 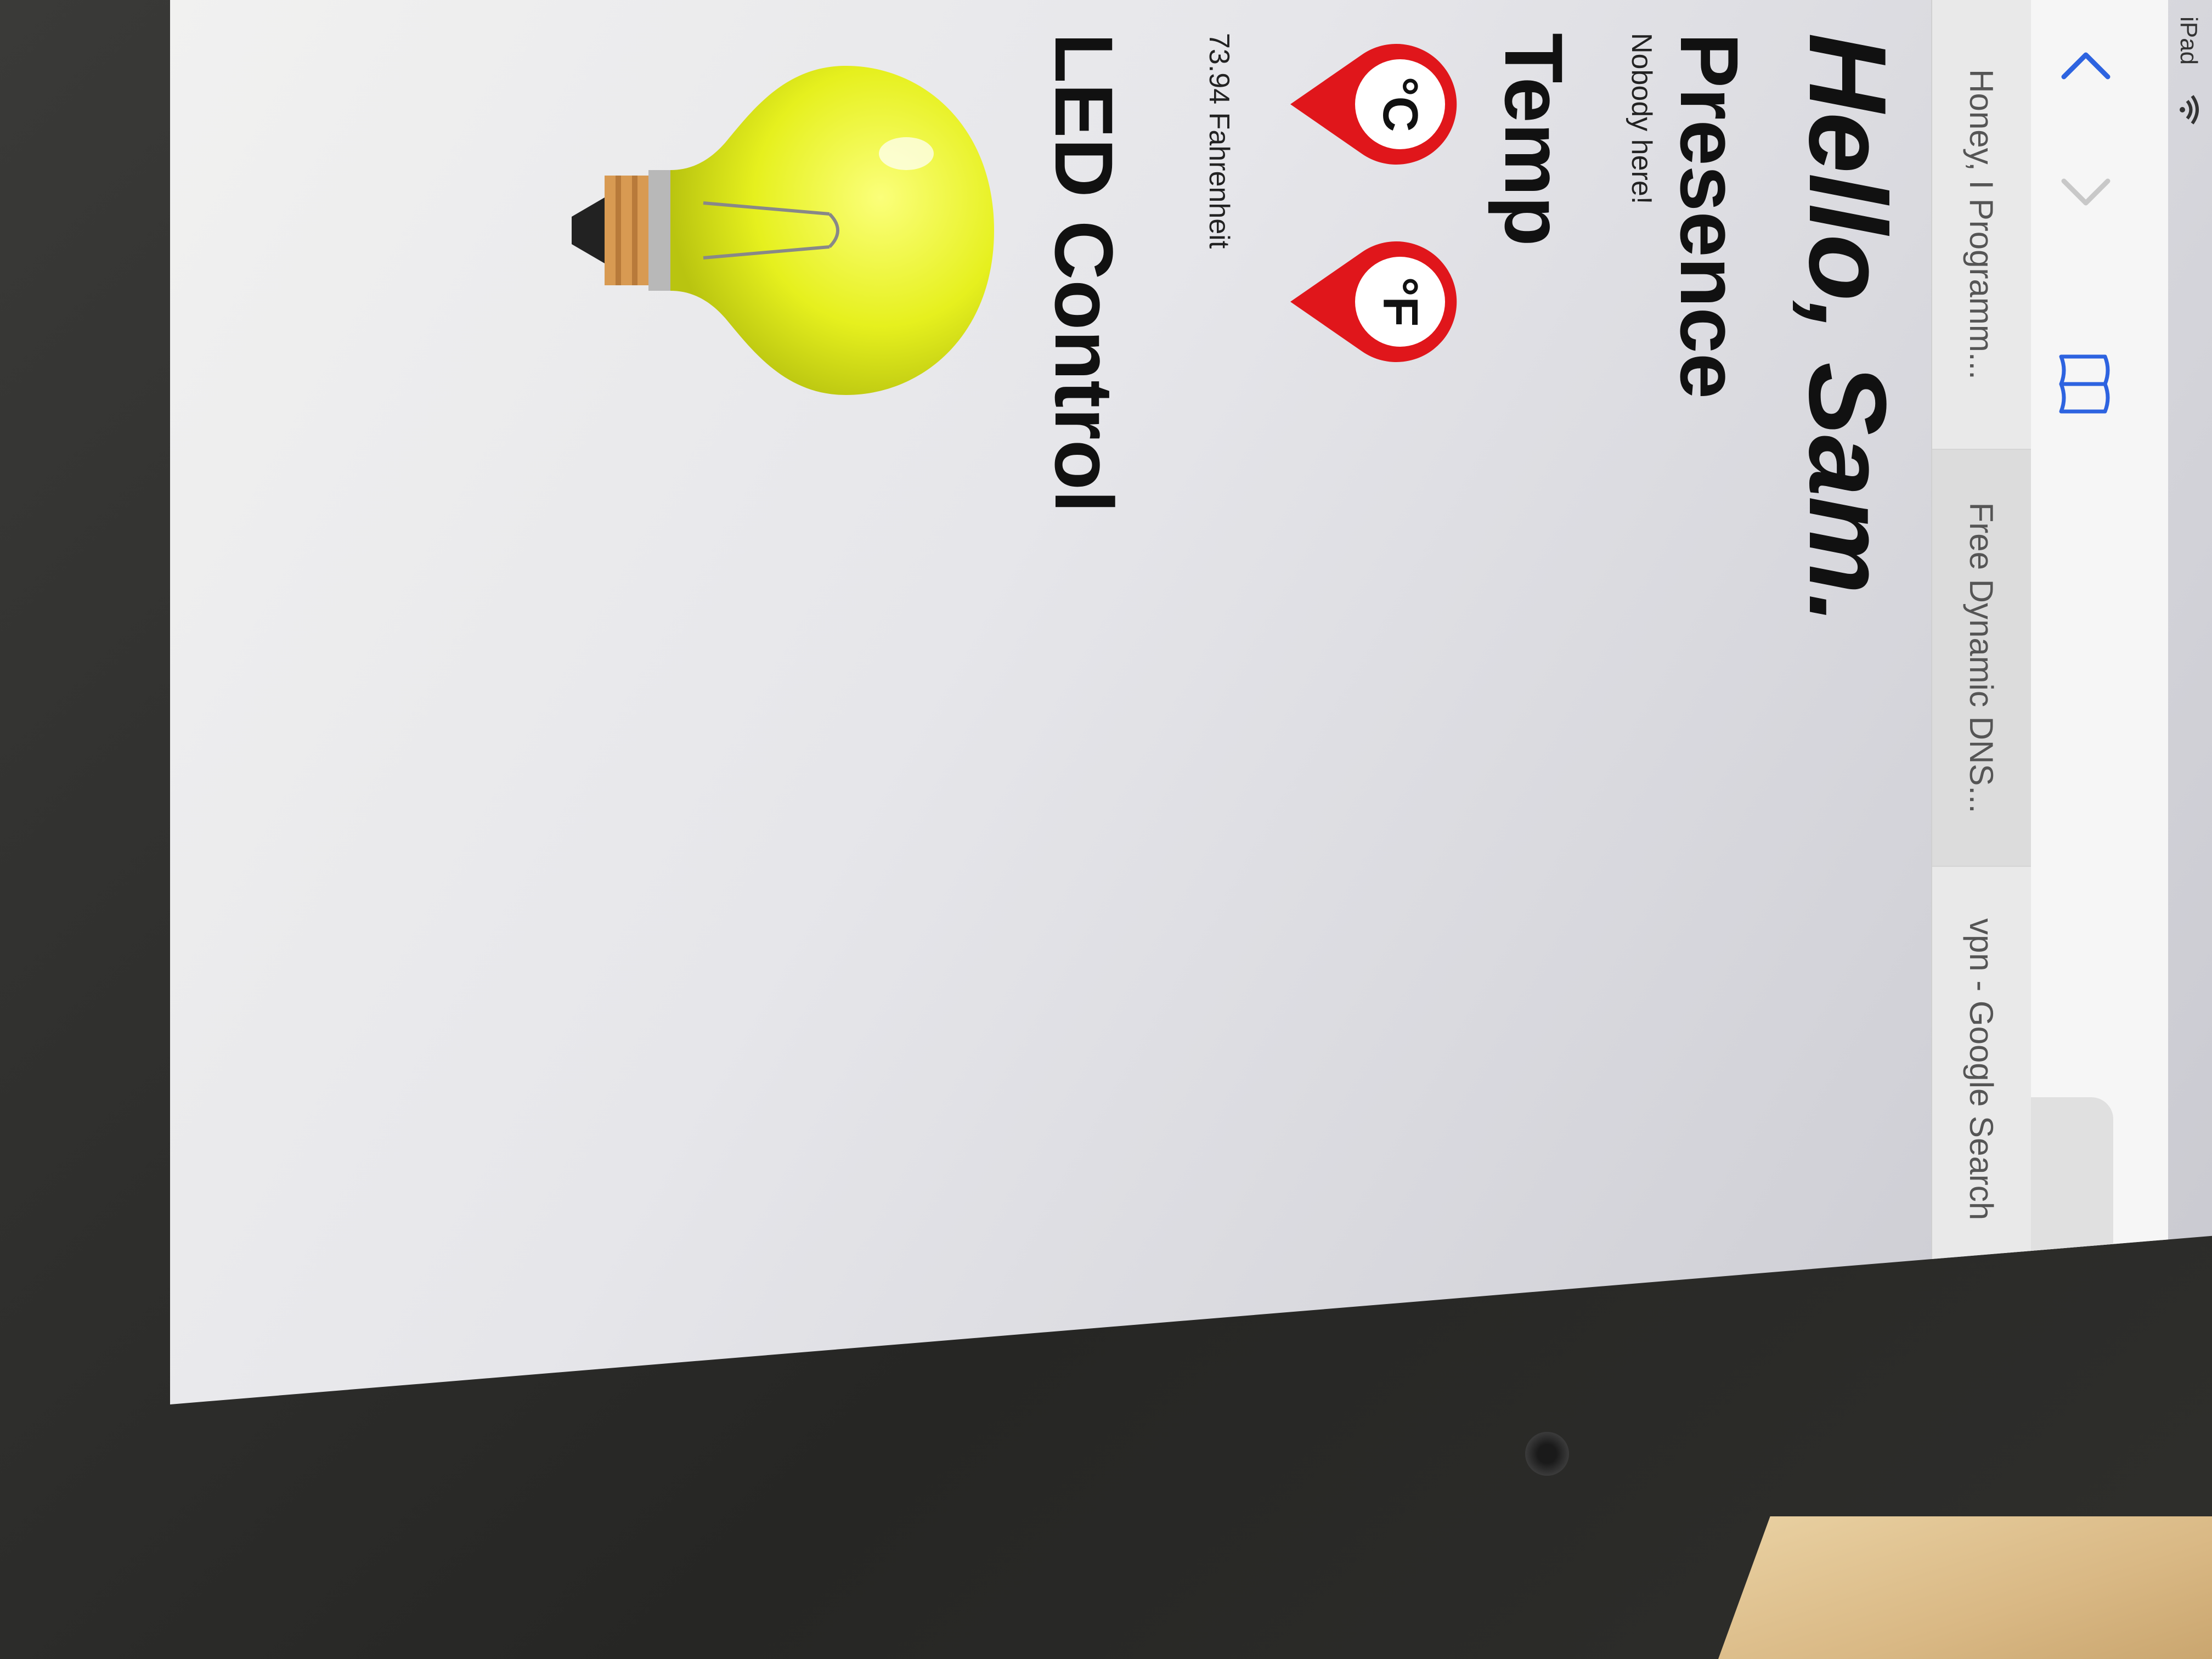 I want to click on celsius-button: °C, so click(x=1376, y=105).